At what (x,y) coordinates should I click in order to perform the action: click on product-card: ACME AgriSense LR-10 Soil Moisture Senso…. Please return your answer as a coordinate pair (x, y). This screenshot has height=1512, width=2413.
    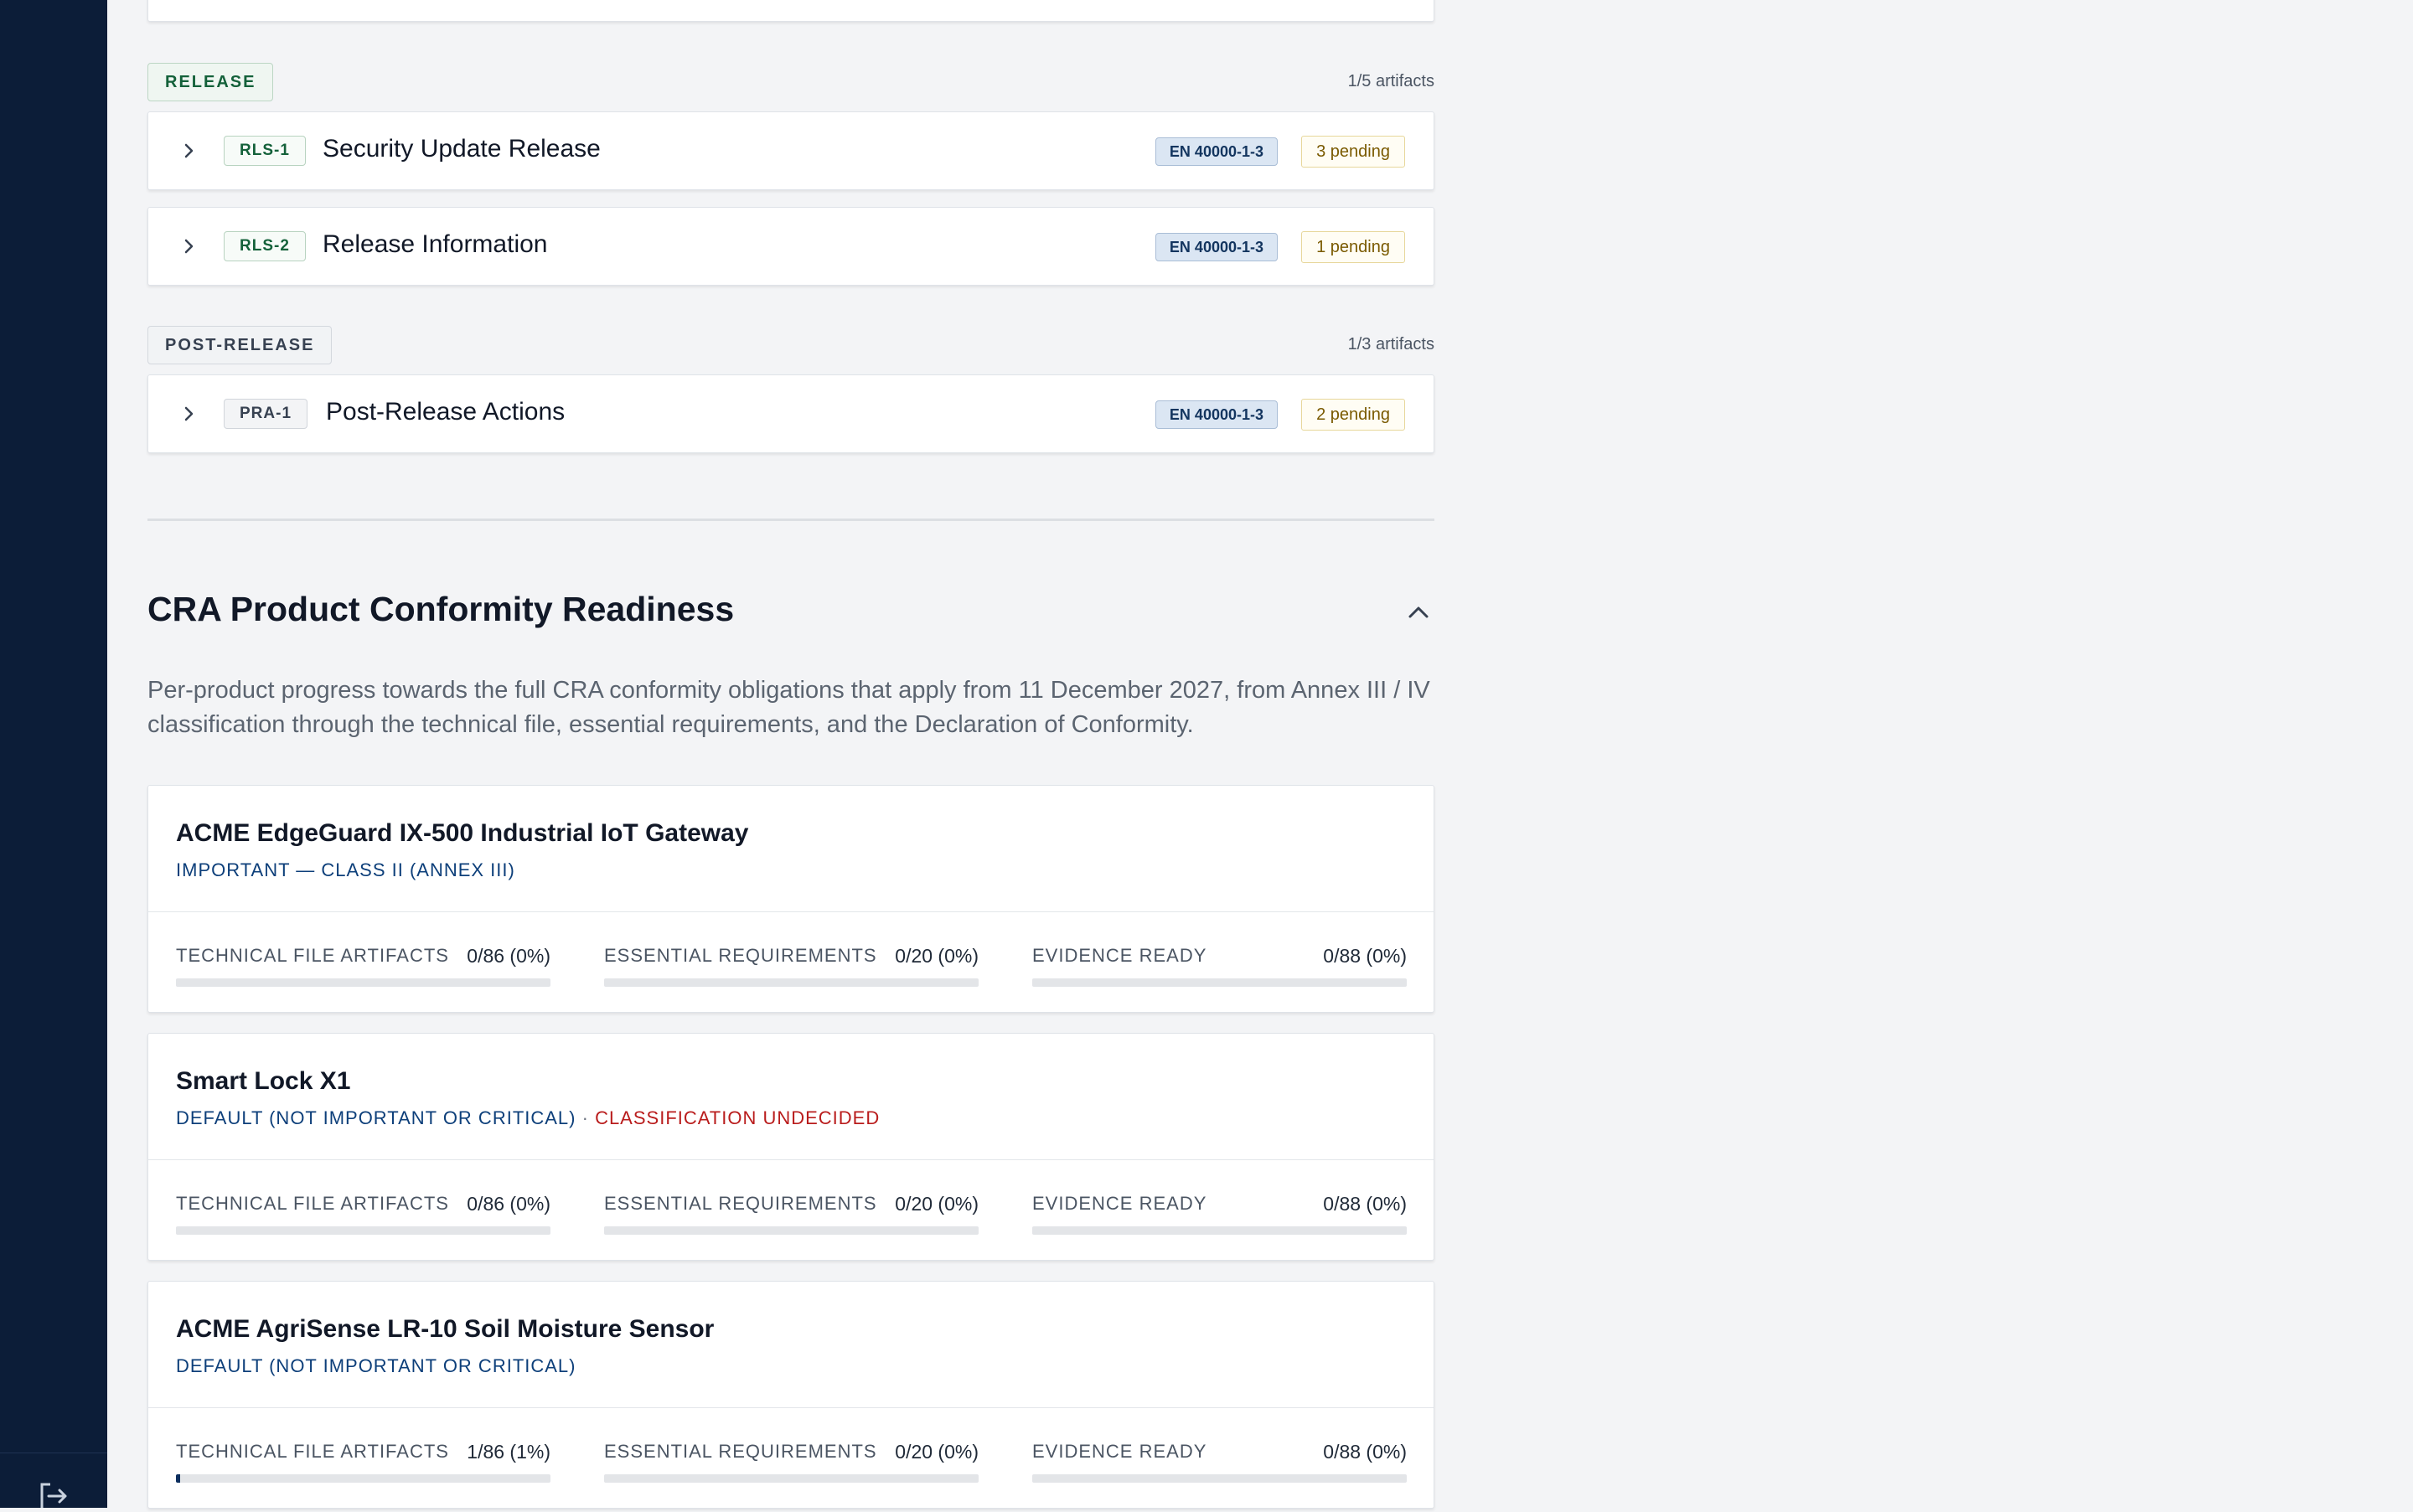
    Looking at the image, I should click on (790, 1395).